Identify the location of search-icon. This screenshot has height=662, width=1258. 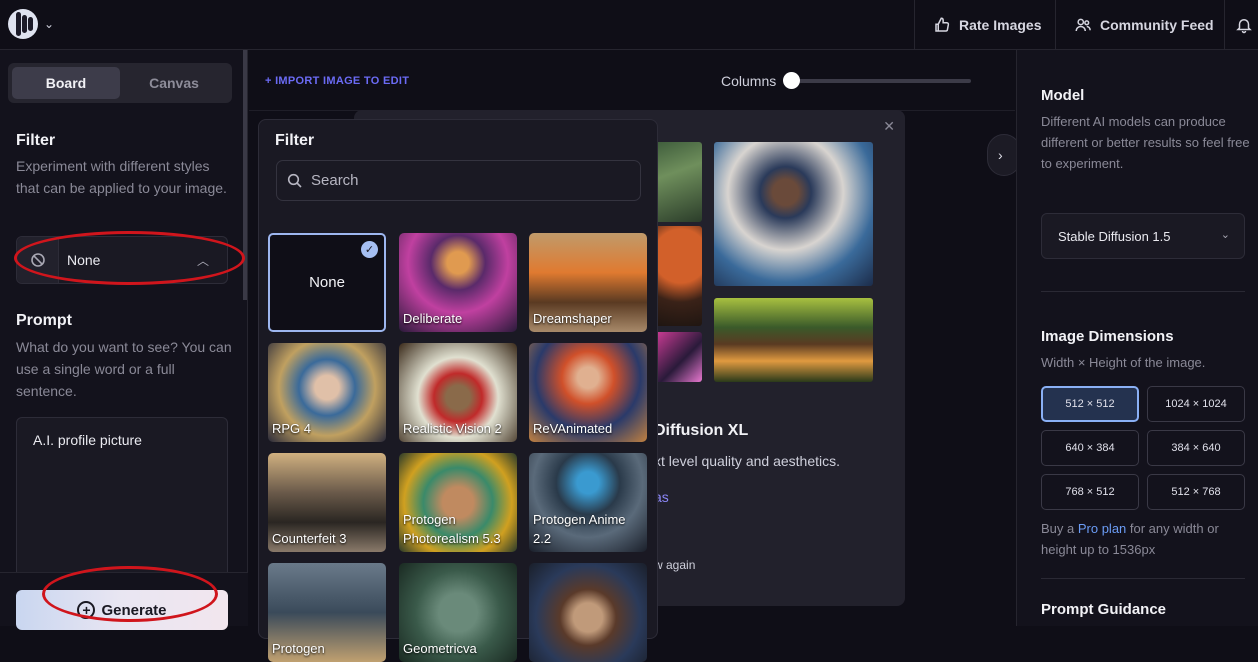
(294, 180).